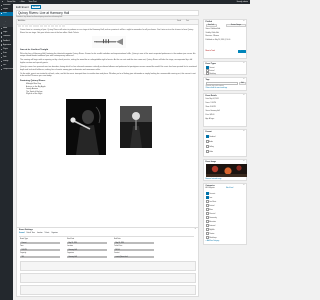 The width and height of the screenshot is (320, 300). I want to click on list-item: Blues, so click(209, 210).